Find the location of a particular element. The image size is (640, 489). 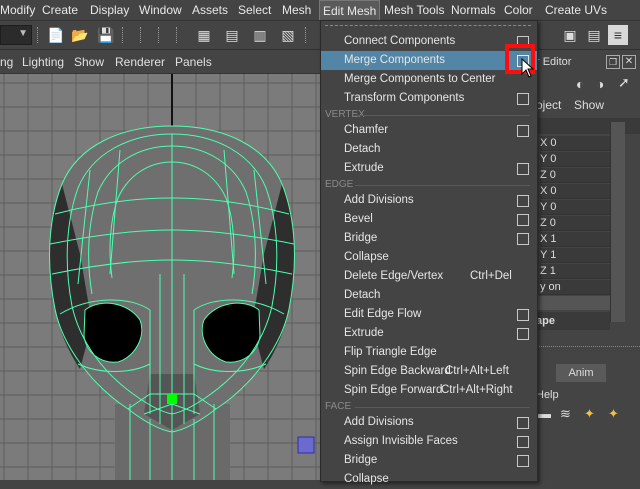

menu-display: Display is located at coordinates (109, 10).